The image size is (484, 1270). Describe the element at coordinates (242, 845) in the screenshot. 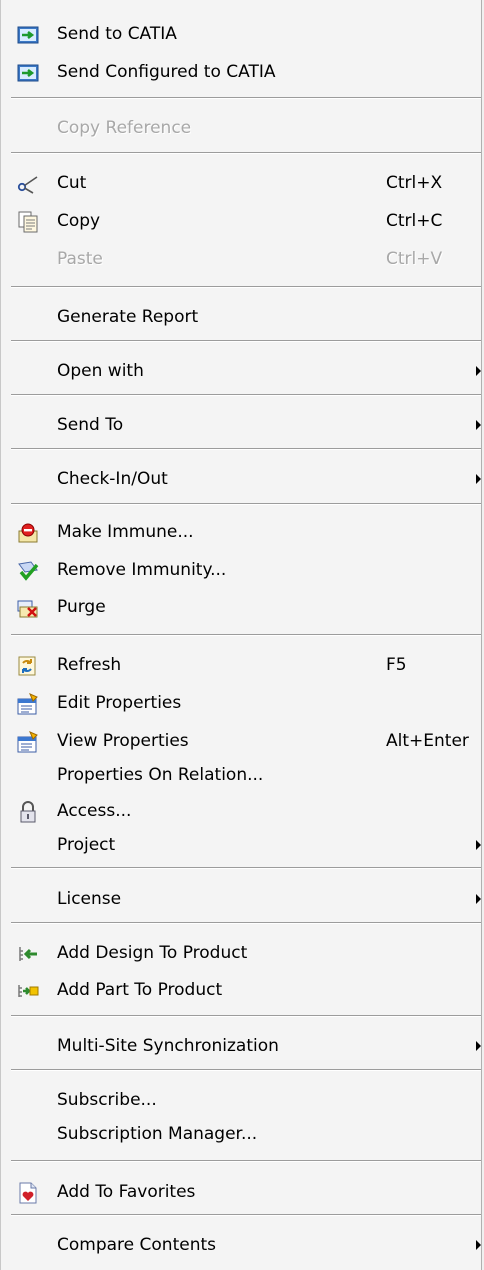

I see `menu-item-project: Project` at that location.